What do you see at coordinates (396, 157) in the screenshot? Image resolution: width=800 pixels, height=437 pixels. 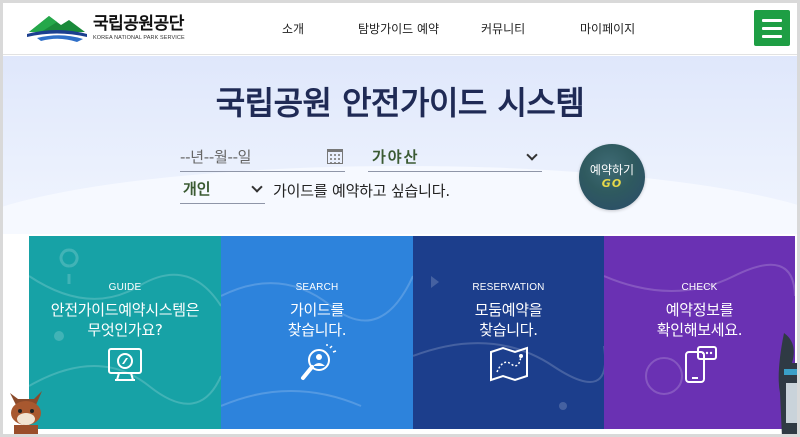 I see `mountain-select-value: 가야산` at bounding box center [396, 157].